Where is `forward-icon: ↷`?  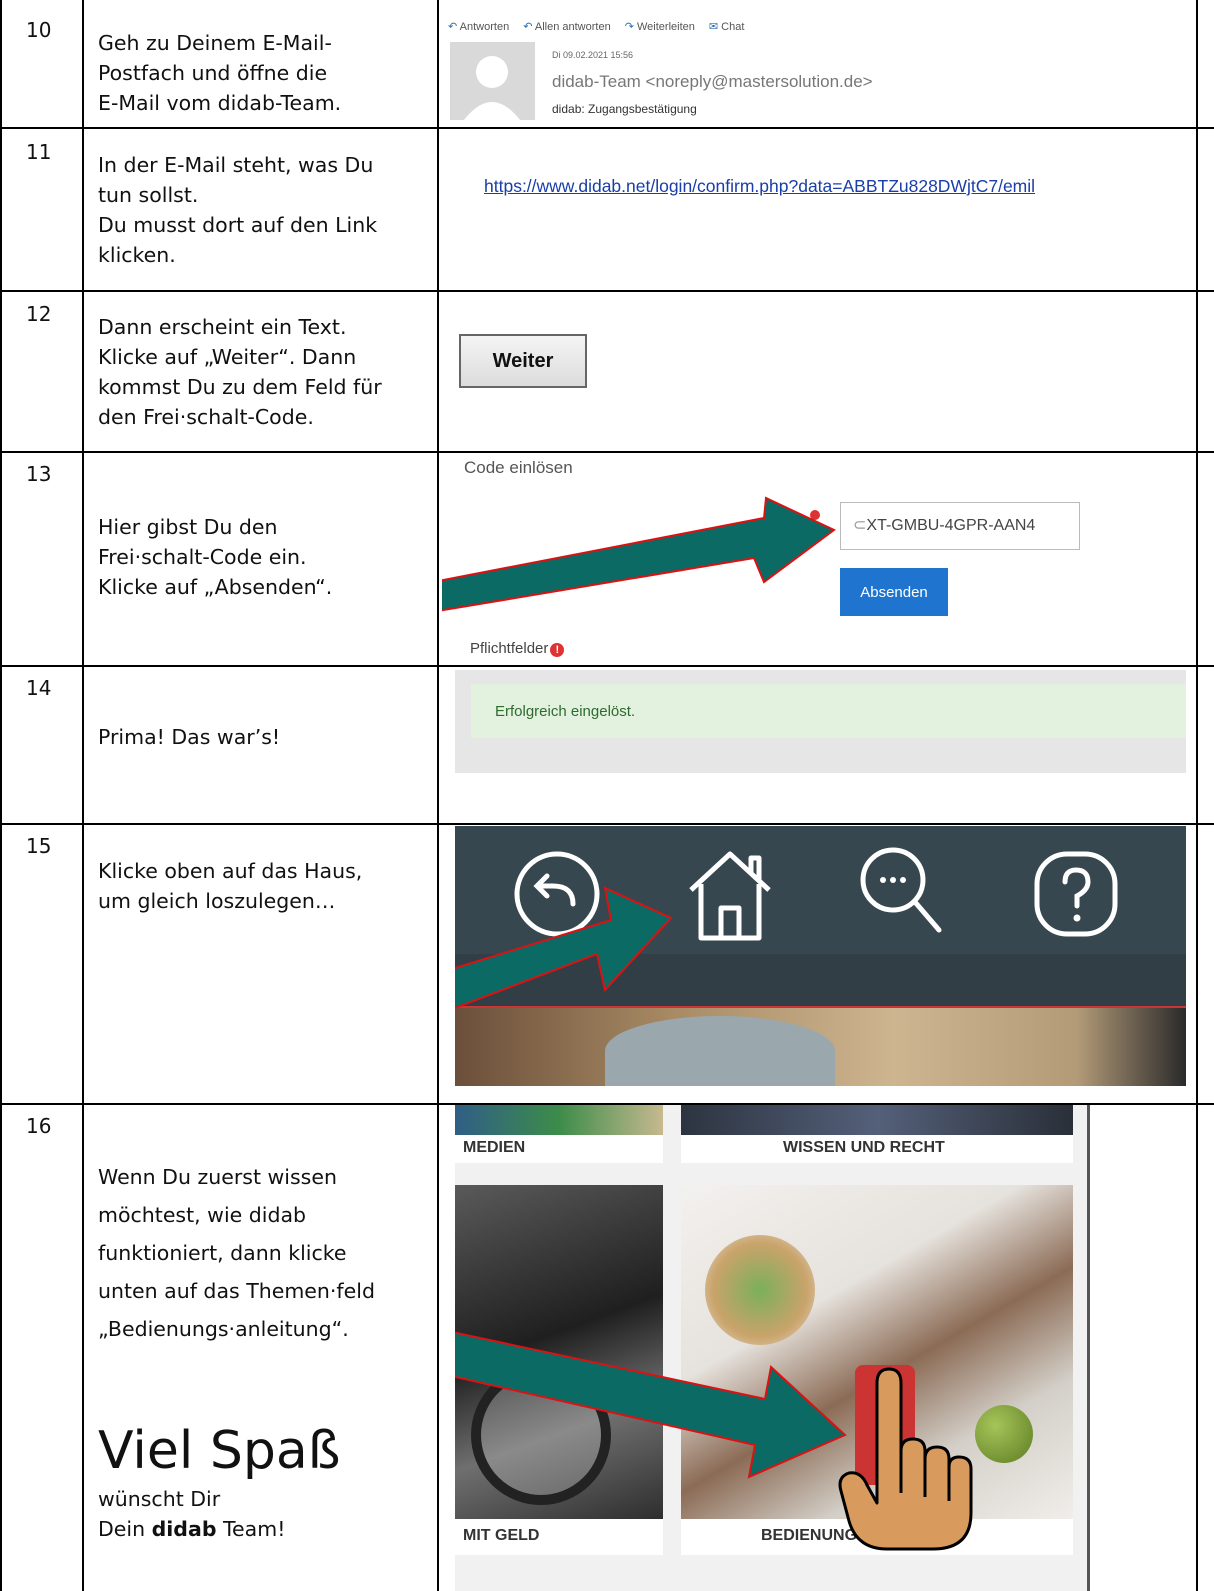
forward-icon: ↷ is located at coordinates (629, 27).